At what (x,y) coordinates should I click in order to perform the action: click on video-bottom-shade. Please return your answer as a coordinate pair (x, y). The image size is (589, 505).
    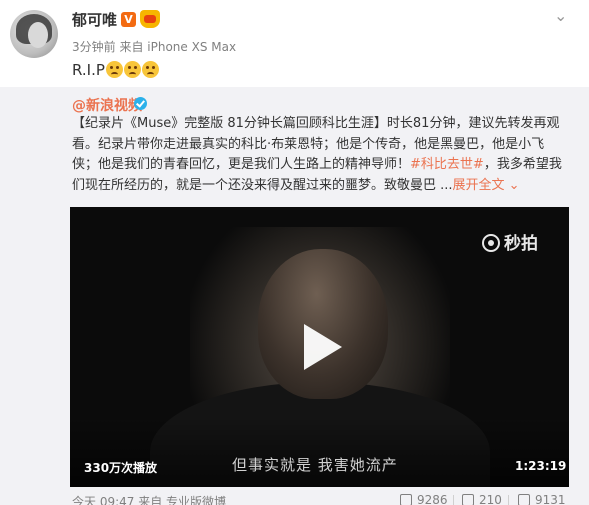
    Looking at the image, I should click on (319, 452).